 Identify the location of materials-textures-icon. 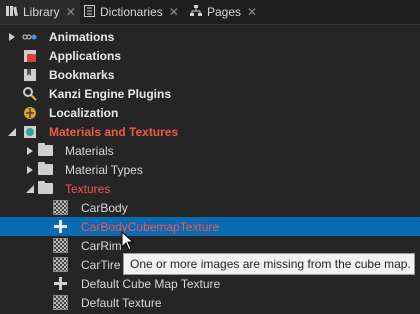
(29, 131).